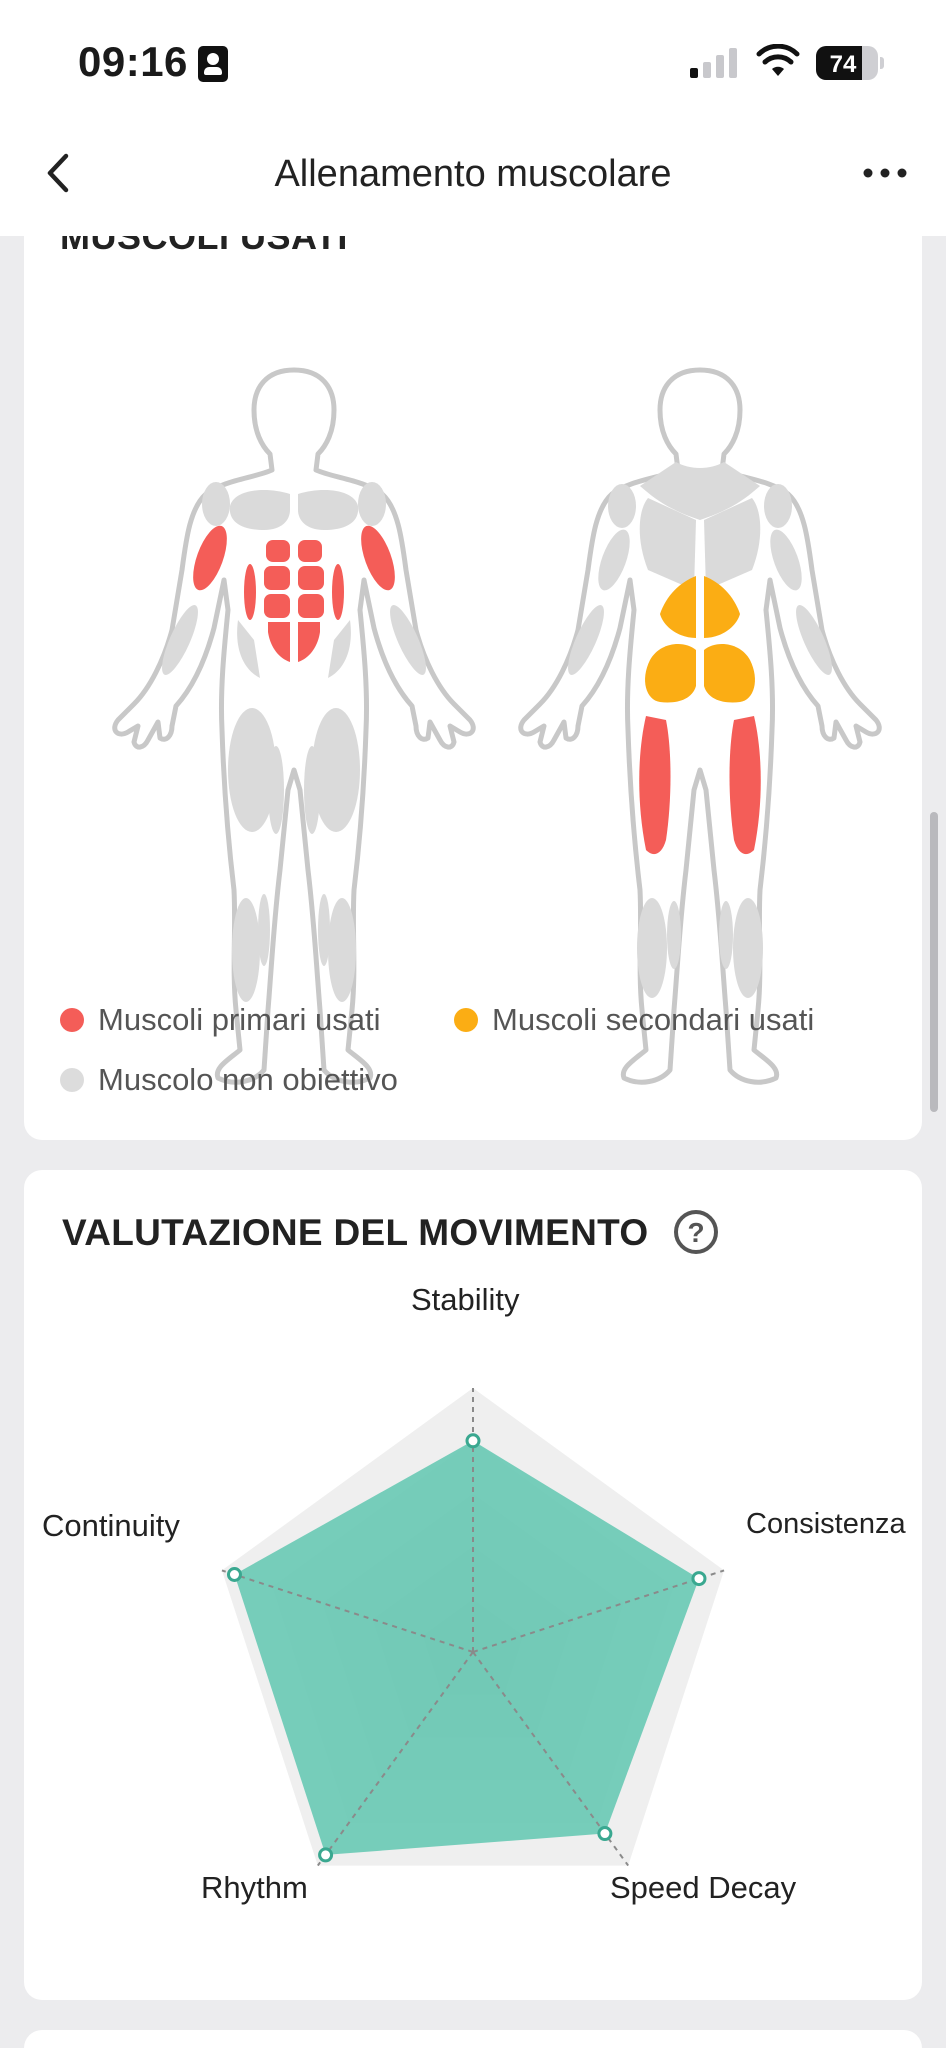 Image resolution: width=946 pixels, height=2048 pixels. What do you see at coordinates (466, 1020) in the screenshot?
I see `secondary-dot-icon` at bounding box center [466, 1020].